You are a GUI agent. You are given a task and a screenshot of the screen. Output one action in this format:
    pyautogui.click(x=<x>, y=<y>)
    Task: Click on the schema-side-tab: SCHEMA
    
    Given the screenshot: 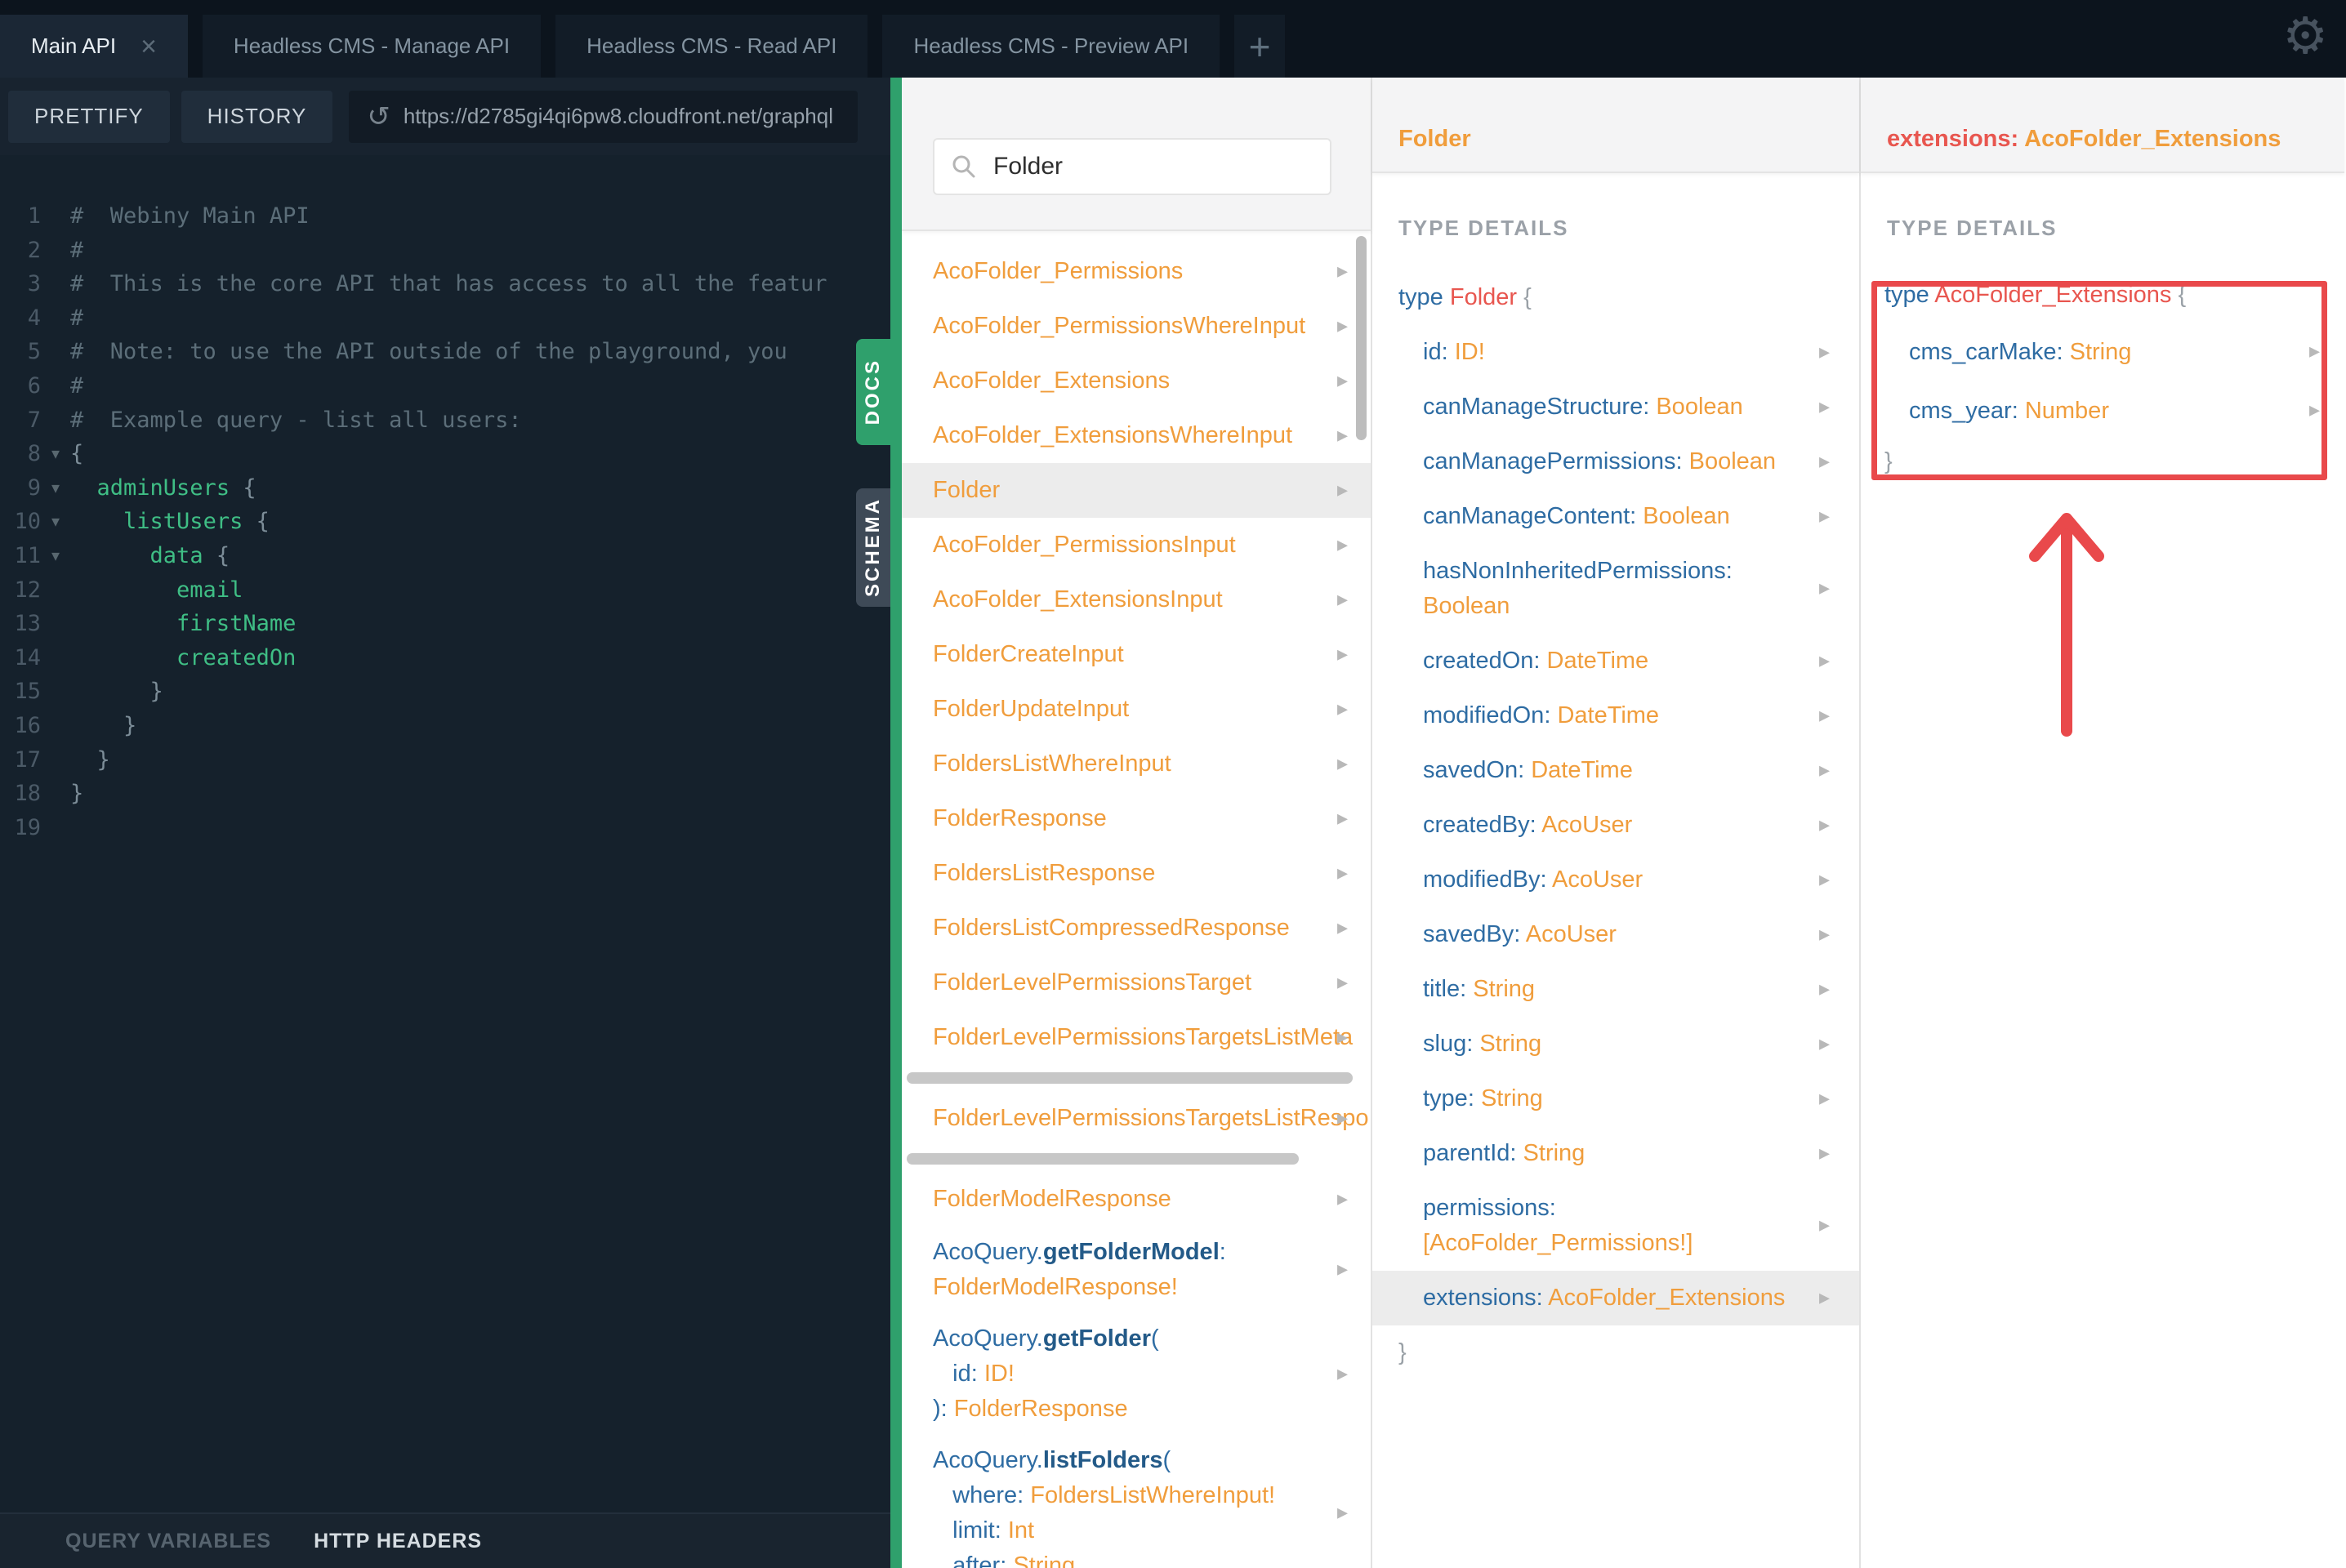 What is the action you would take?
    pyautogui.click(x=873, y=547)
    